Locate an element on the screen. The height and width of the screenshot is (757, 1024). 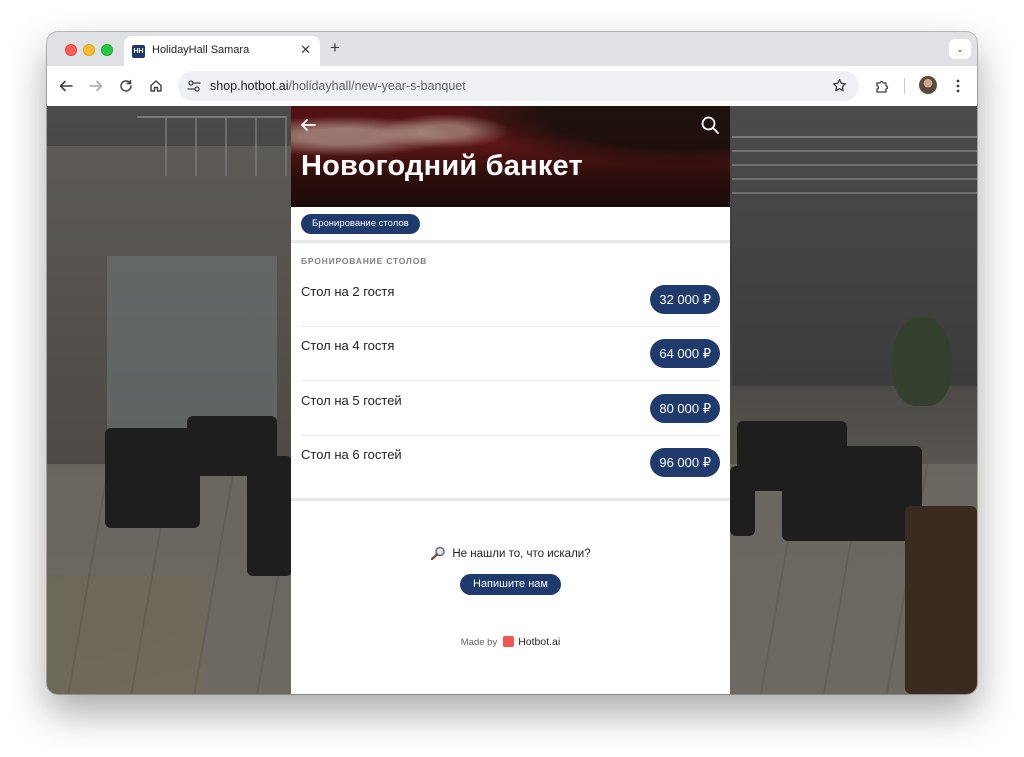
made-by-text: Made by is located at coordinates (479, 642).